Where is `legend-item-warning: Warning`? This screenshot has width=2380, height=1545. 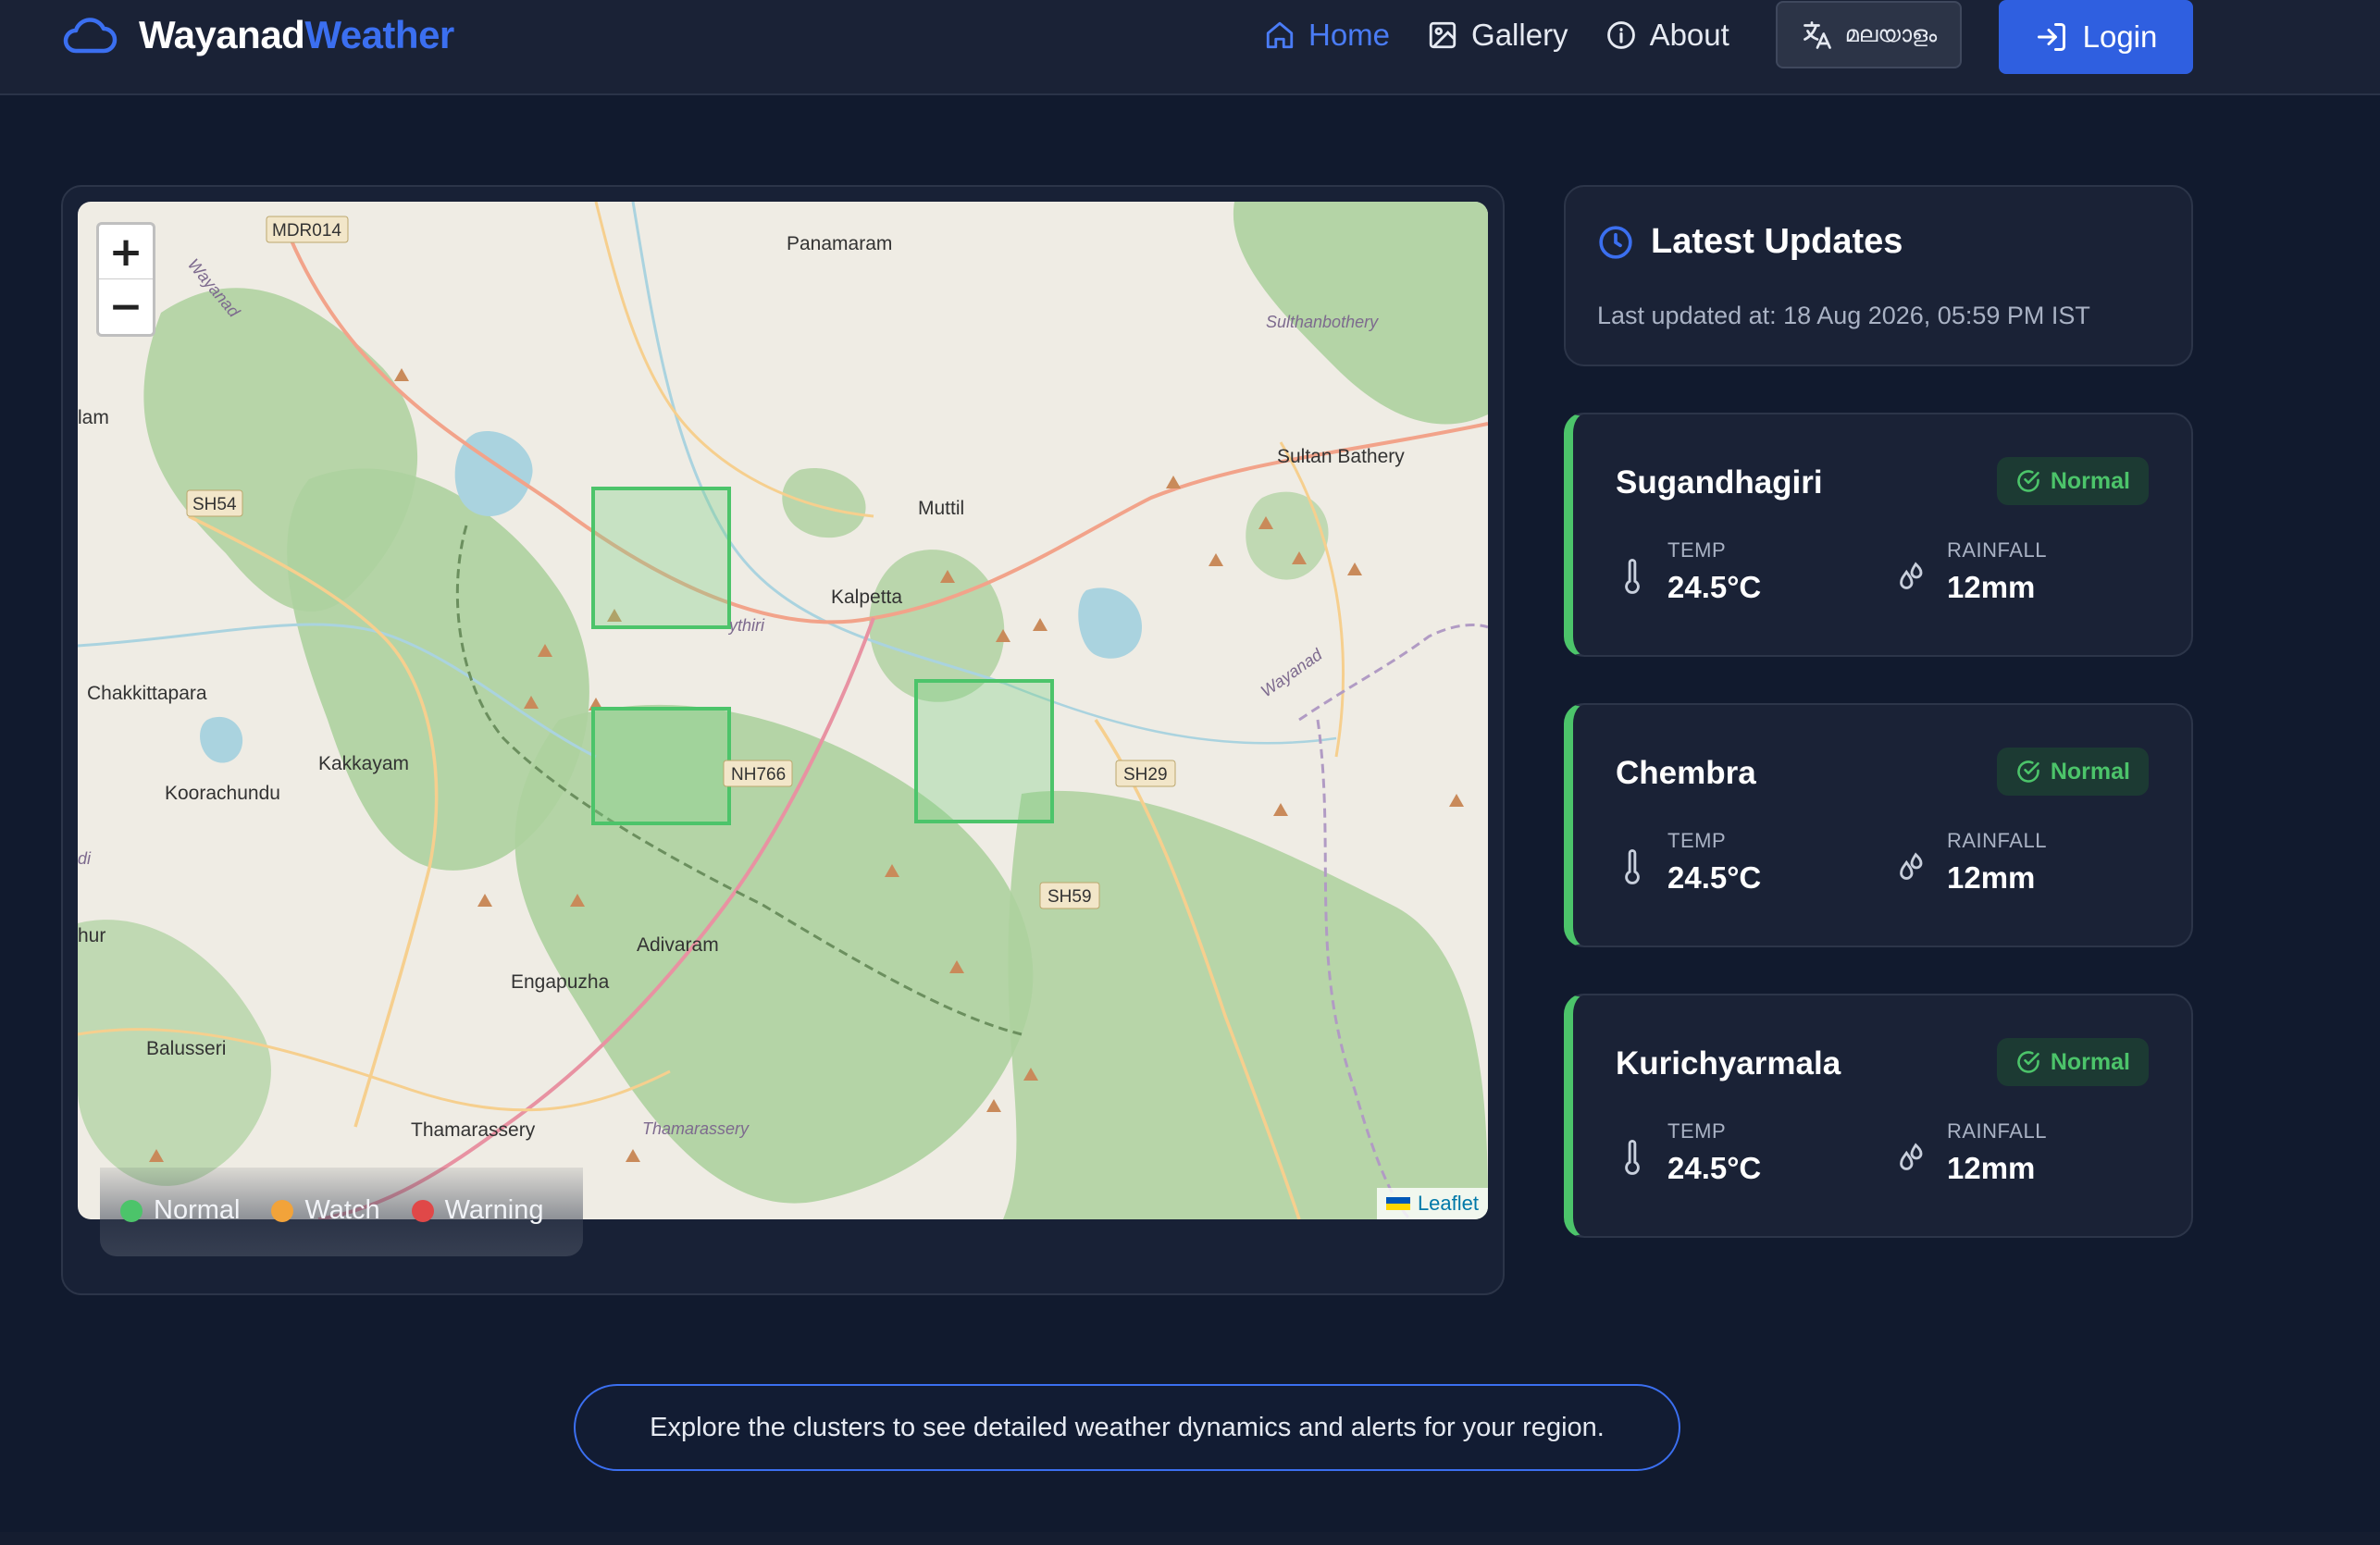 legend-item-warning: Warning is located at coordinates (477, 1210).